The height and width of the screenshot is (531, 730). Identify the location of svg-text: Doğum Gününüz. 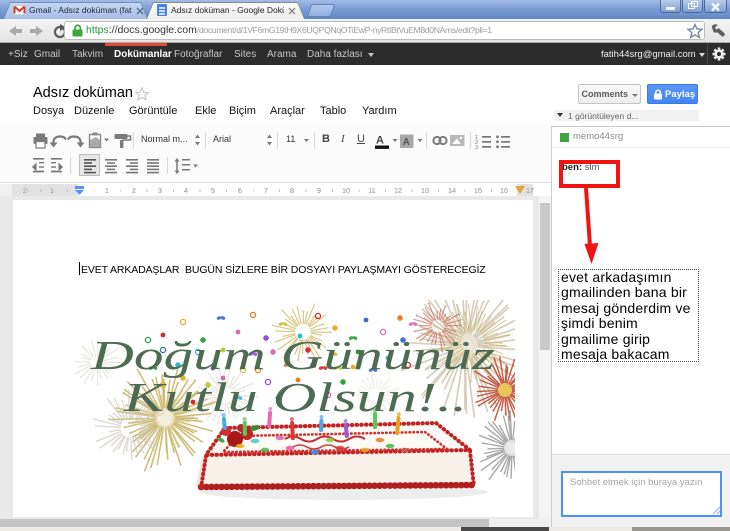
(292, 355).